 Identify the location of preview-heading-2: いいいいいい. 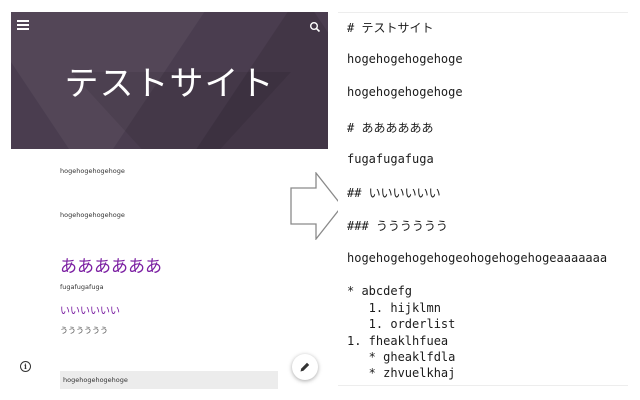
(90, 311).